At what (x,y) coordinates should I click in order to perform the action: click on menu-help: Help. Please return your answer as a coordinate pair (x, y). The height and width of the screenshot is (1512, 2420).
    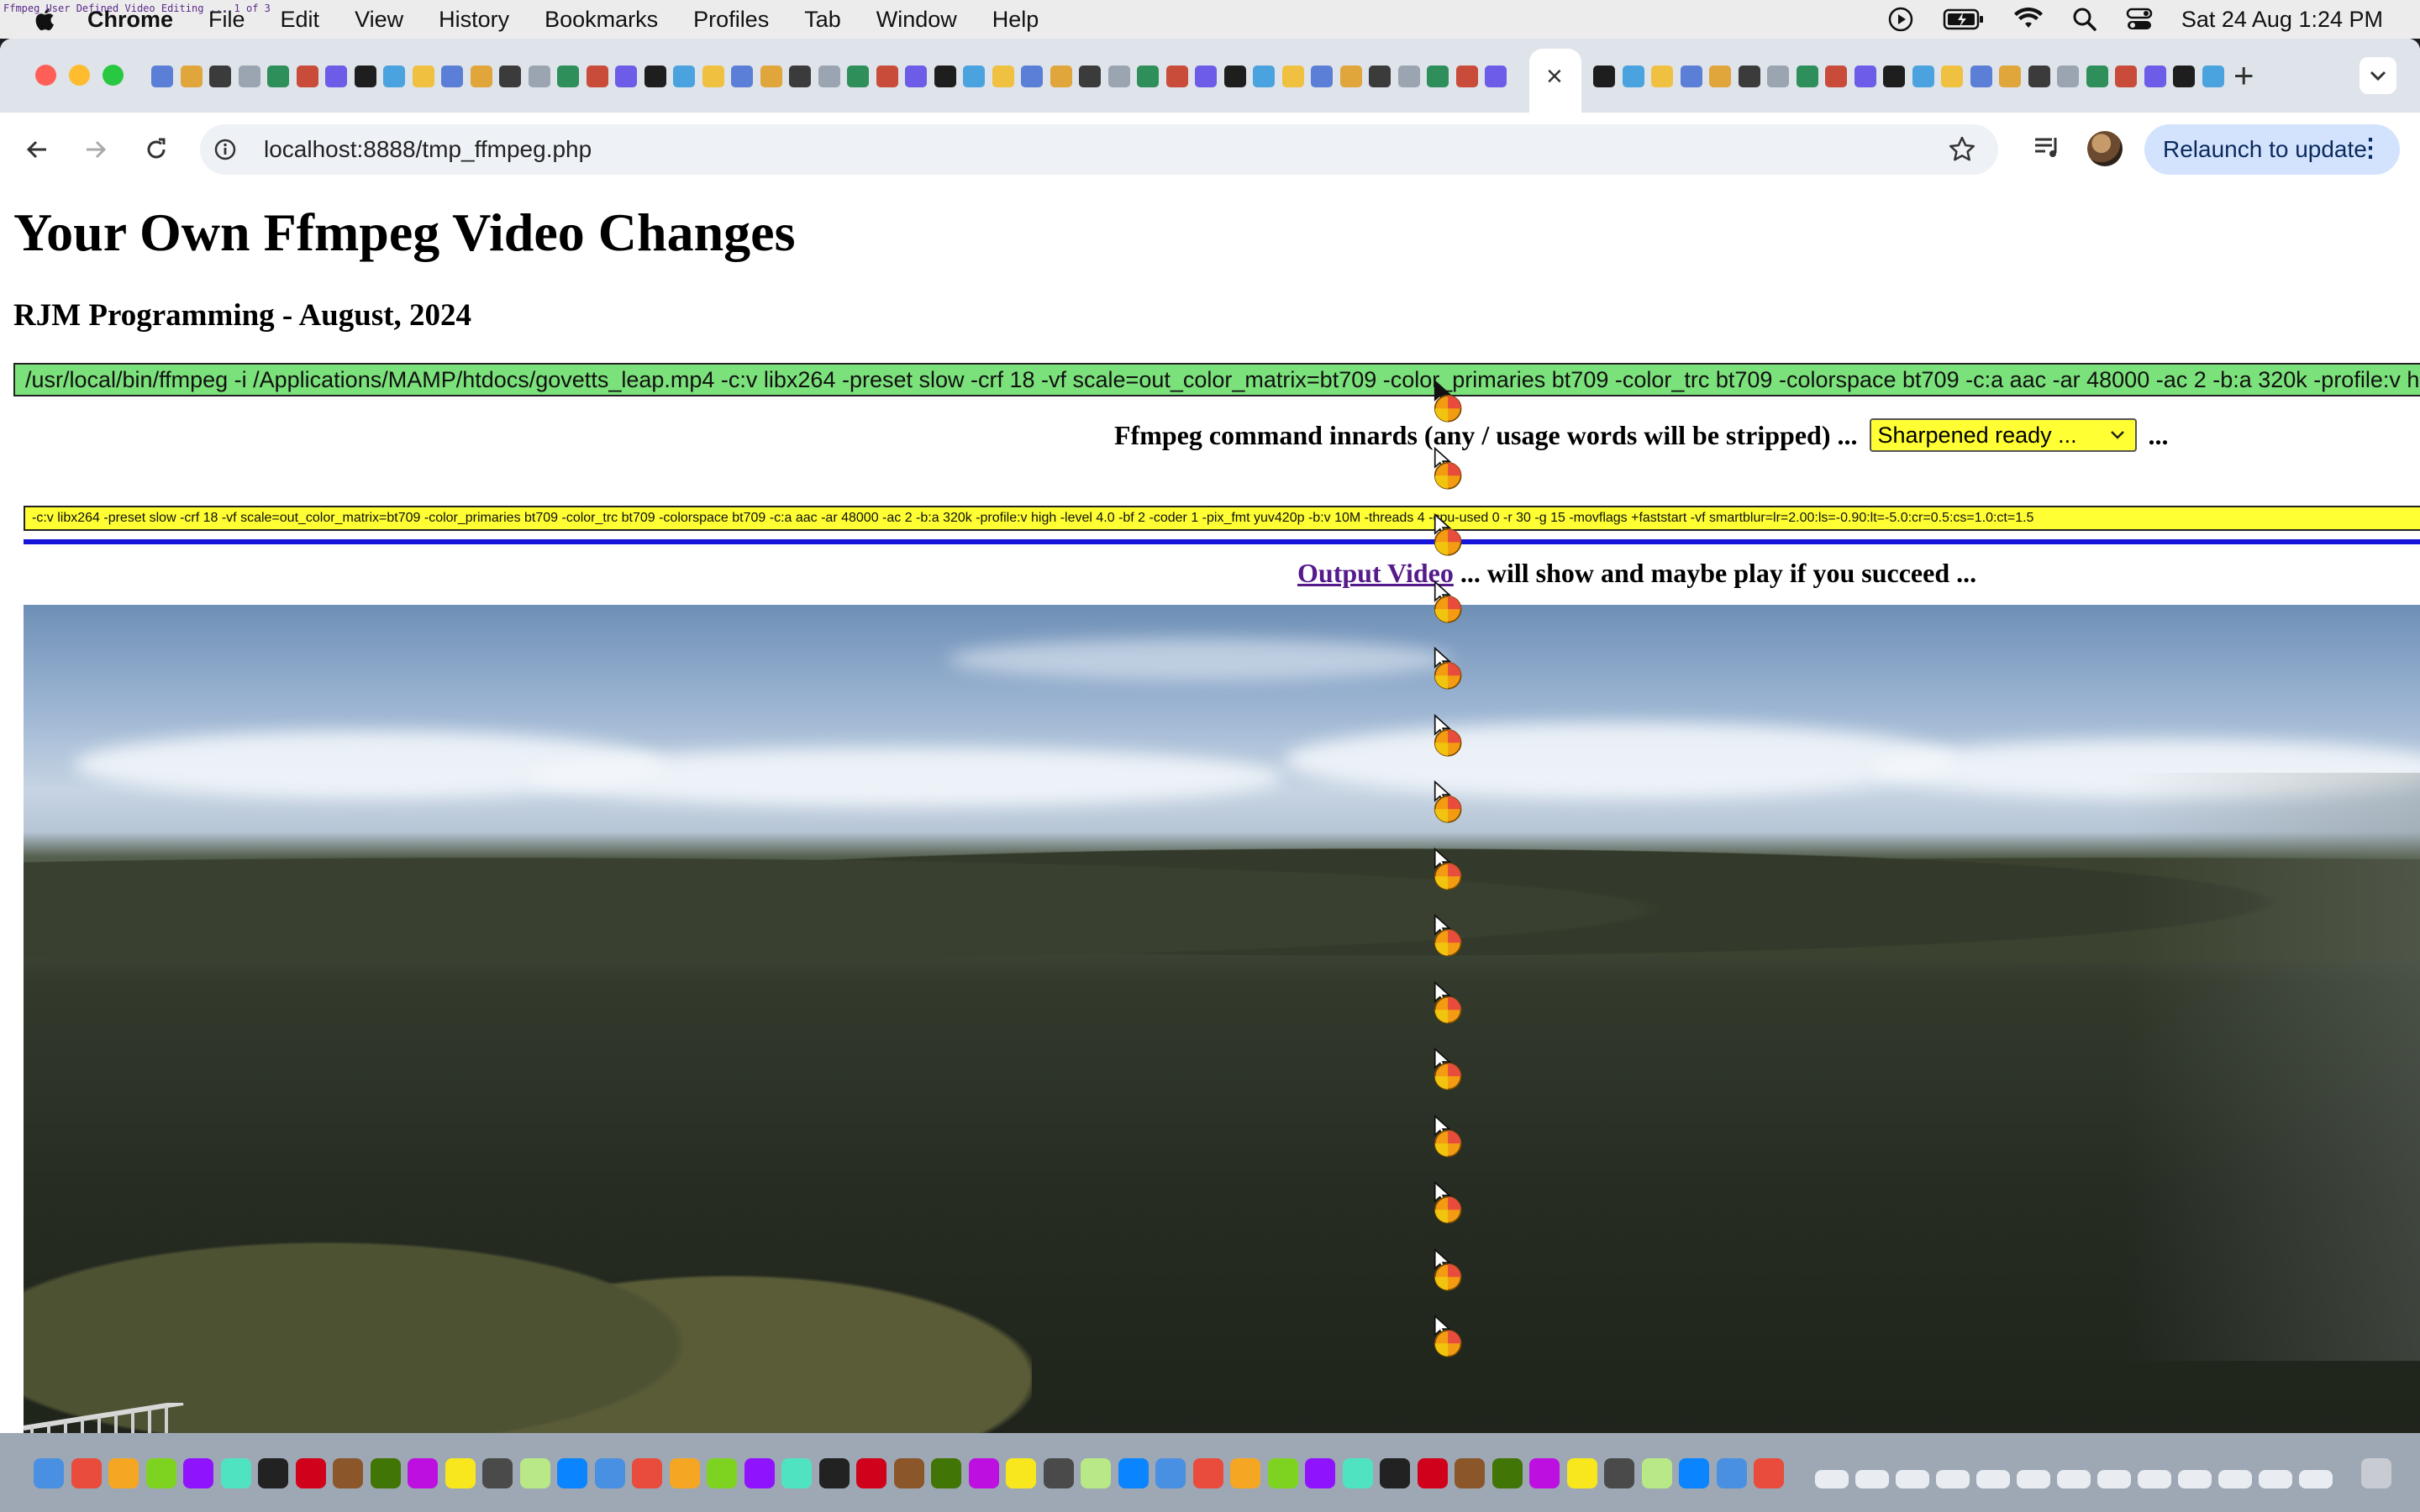
    Looking at the image, I should click on (1016, 20).